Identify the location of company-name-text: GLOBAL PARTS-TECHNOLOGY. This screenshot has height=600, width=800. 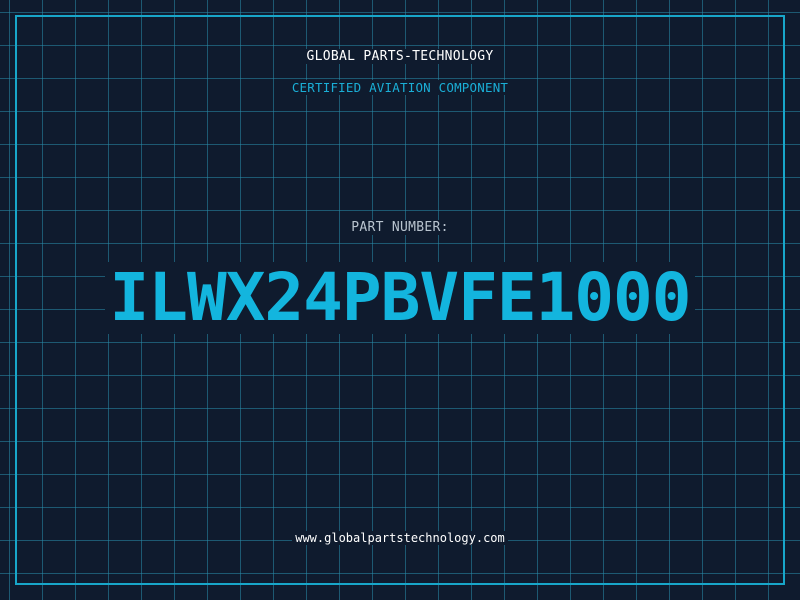
(400, 56).